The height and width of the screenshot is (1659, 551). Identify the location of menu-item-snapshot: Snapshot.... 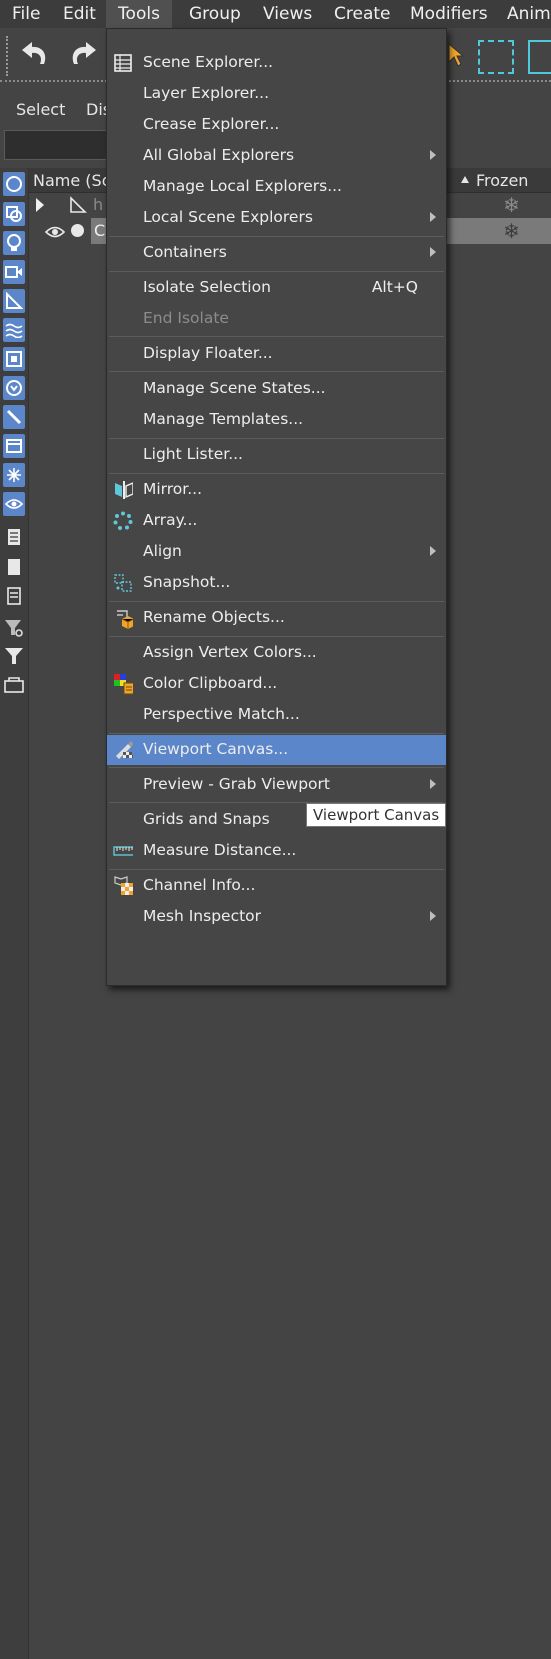
(276, 583).